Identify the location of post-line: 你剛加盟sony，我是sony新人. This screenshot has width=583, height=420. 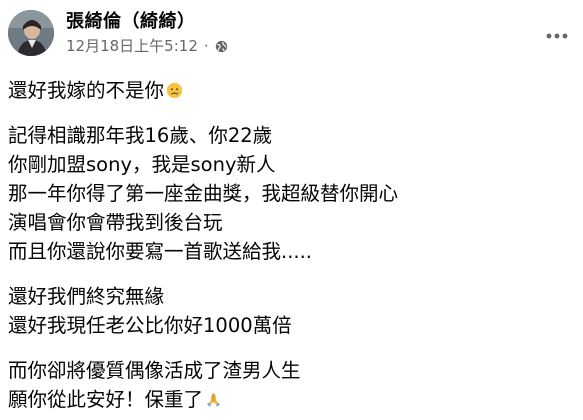
(288, 164).